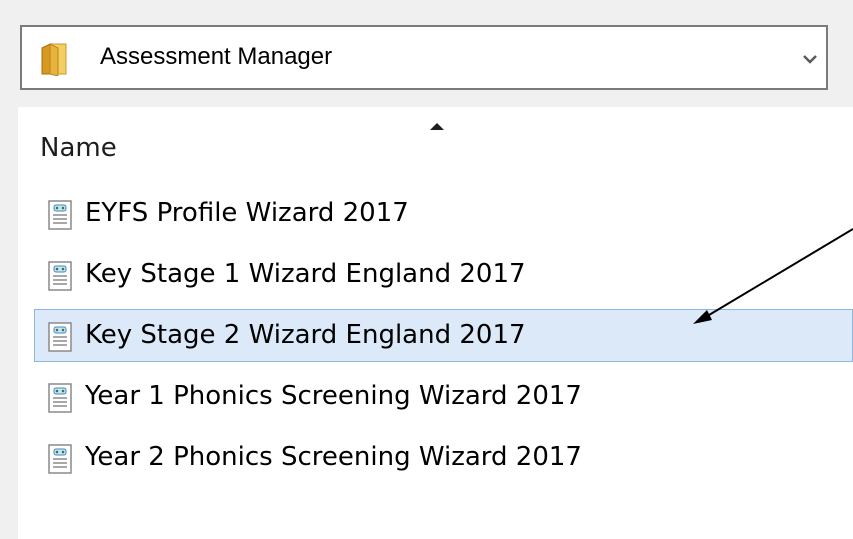  What do you see at coordinates (443, 213) in the screenshot?
I see `file-list-item: EYFS Profile Wizard 2017` at bounding box center [443, 213].